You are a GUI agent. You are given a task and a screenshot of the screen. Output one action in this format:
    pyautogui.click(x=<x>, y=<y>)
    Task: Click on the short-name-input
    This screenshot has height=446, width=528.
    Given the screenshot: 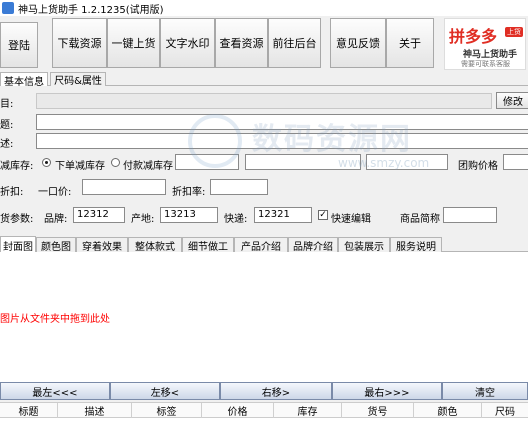 What is the action you would take?
    pyautogui.click(x=470, y=215)
    